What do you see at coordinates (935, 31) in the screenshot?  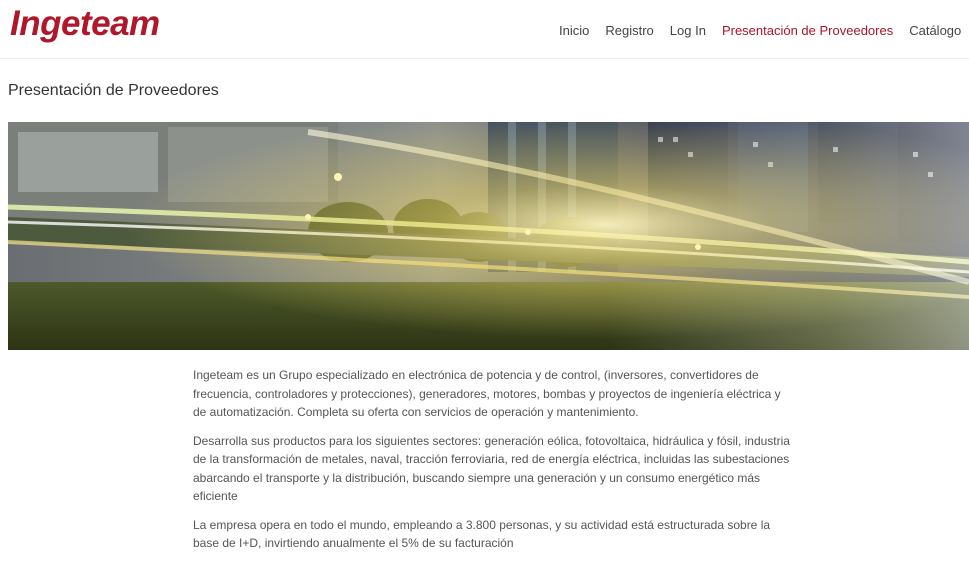 I see `nav-catalogo: Catálogo` at bounding box center [935, 31].